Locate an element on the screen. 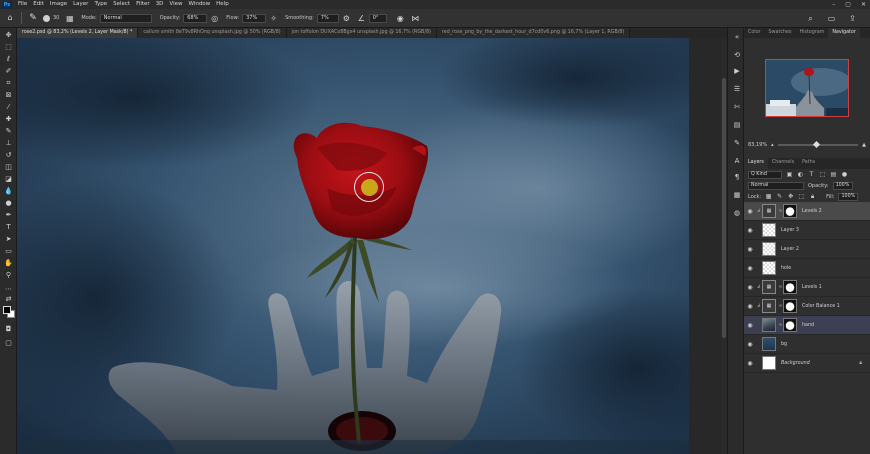 The width and height of the screenshot is (870, 454). layer-row: ◉ Layer 3 is located at coordinates (807, 230).